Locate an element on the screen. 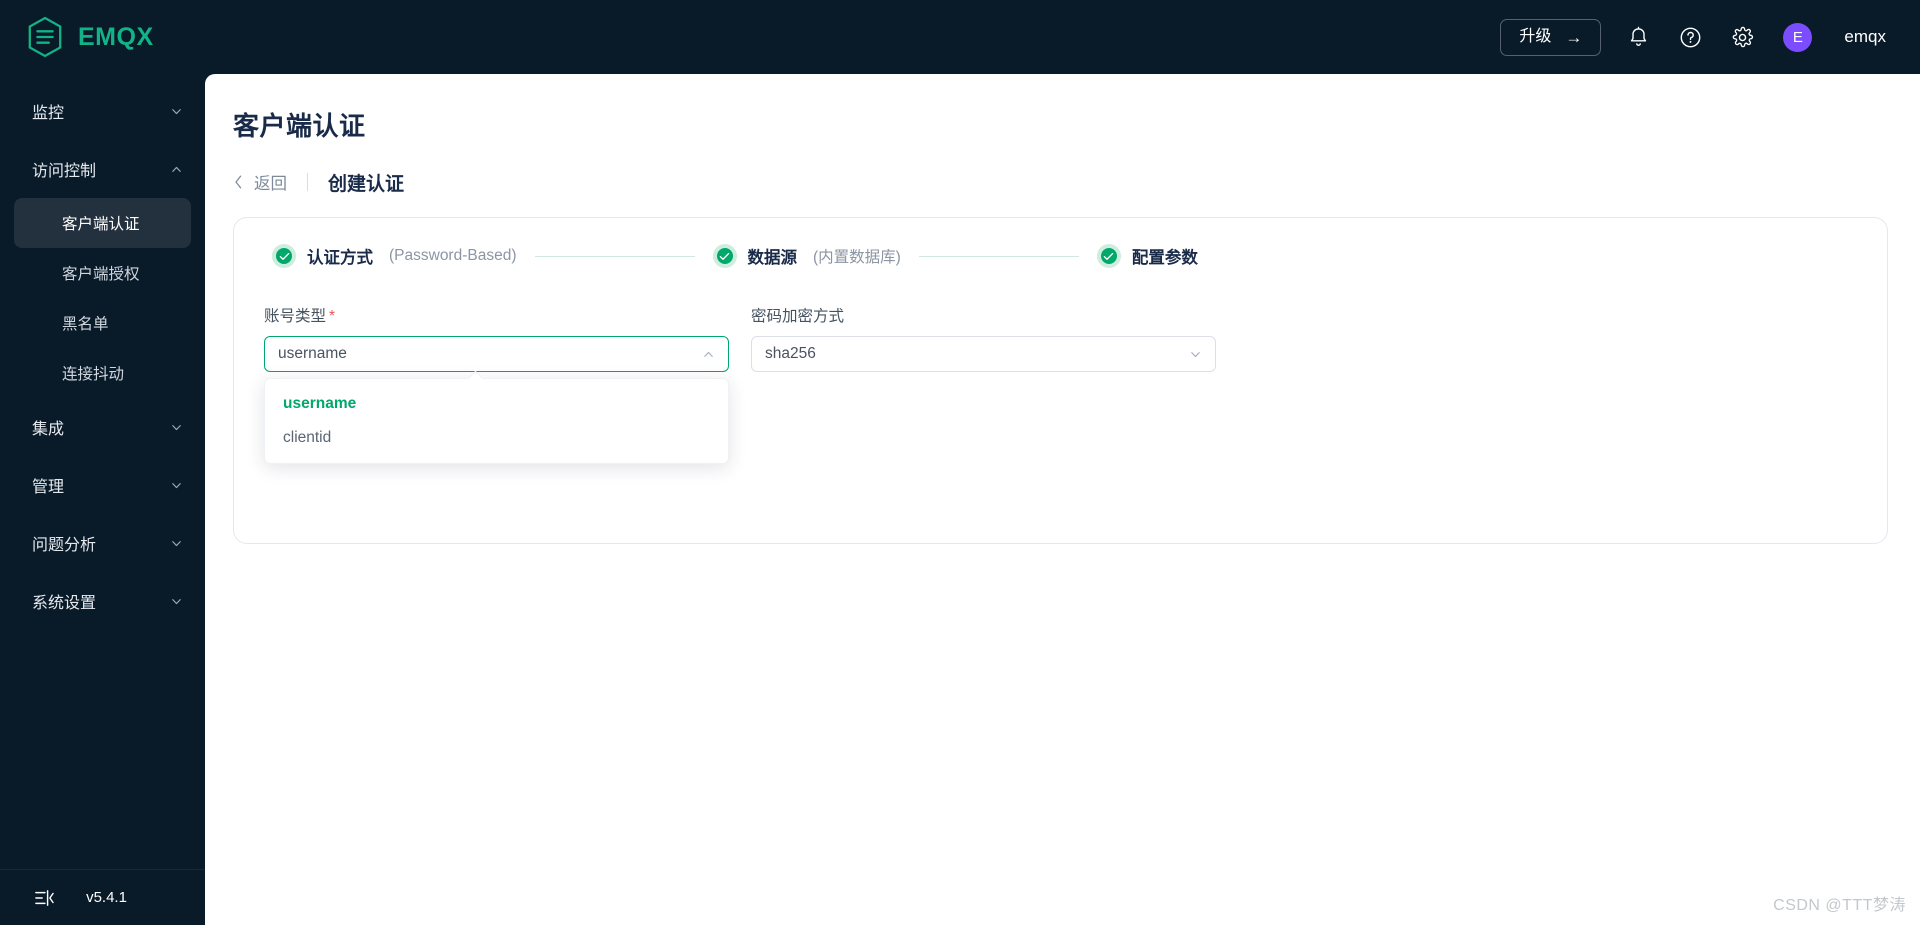  sidebar-item-label: 客户端认证 is located at coordinates (101, 224).